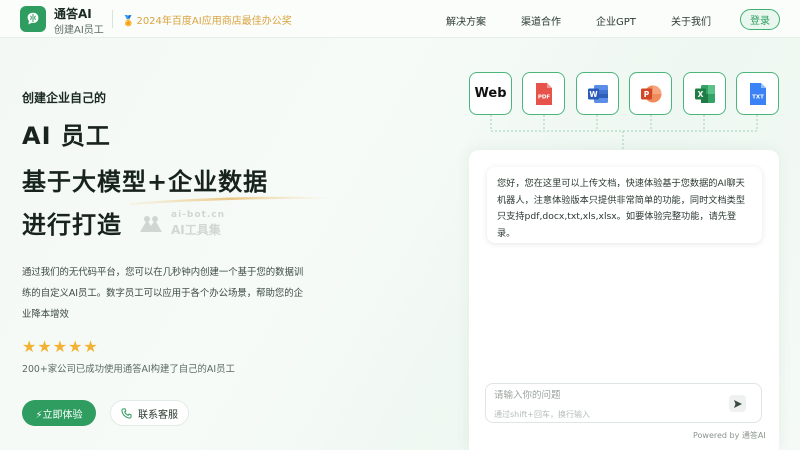 The width and height of the screenshot is (800, 450). What do you see at coordinates (60, 346) in the screenshot?
I see `rating-stars: ★★★★★` at bounding box center [60, 346].